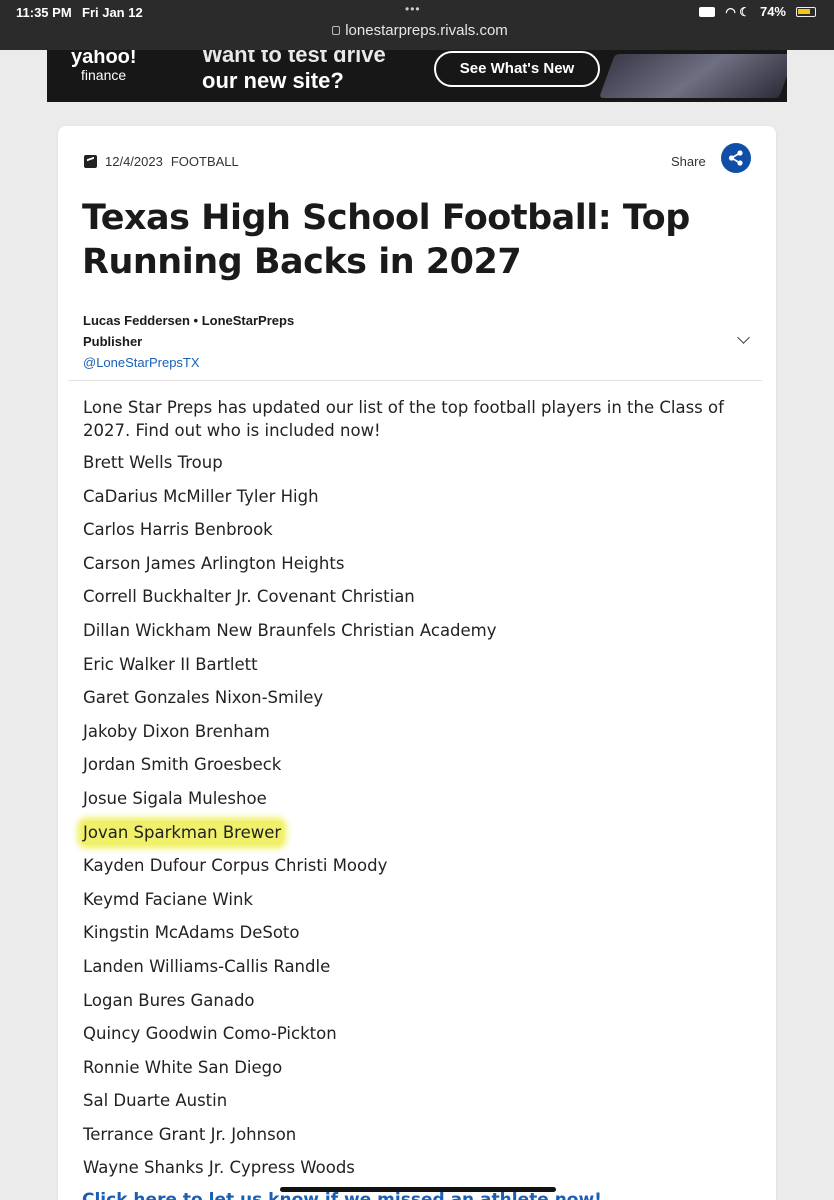  What do you see at coordinates (153, 462) in the screenshot?
I see `player-name: Brett Wells Troup` at bounding box center [153, 462].